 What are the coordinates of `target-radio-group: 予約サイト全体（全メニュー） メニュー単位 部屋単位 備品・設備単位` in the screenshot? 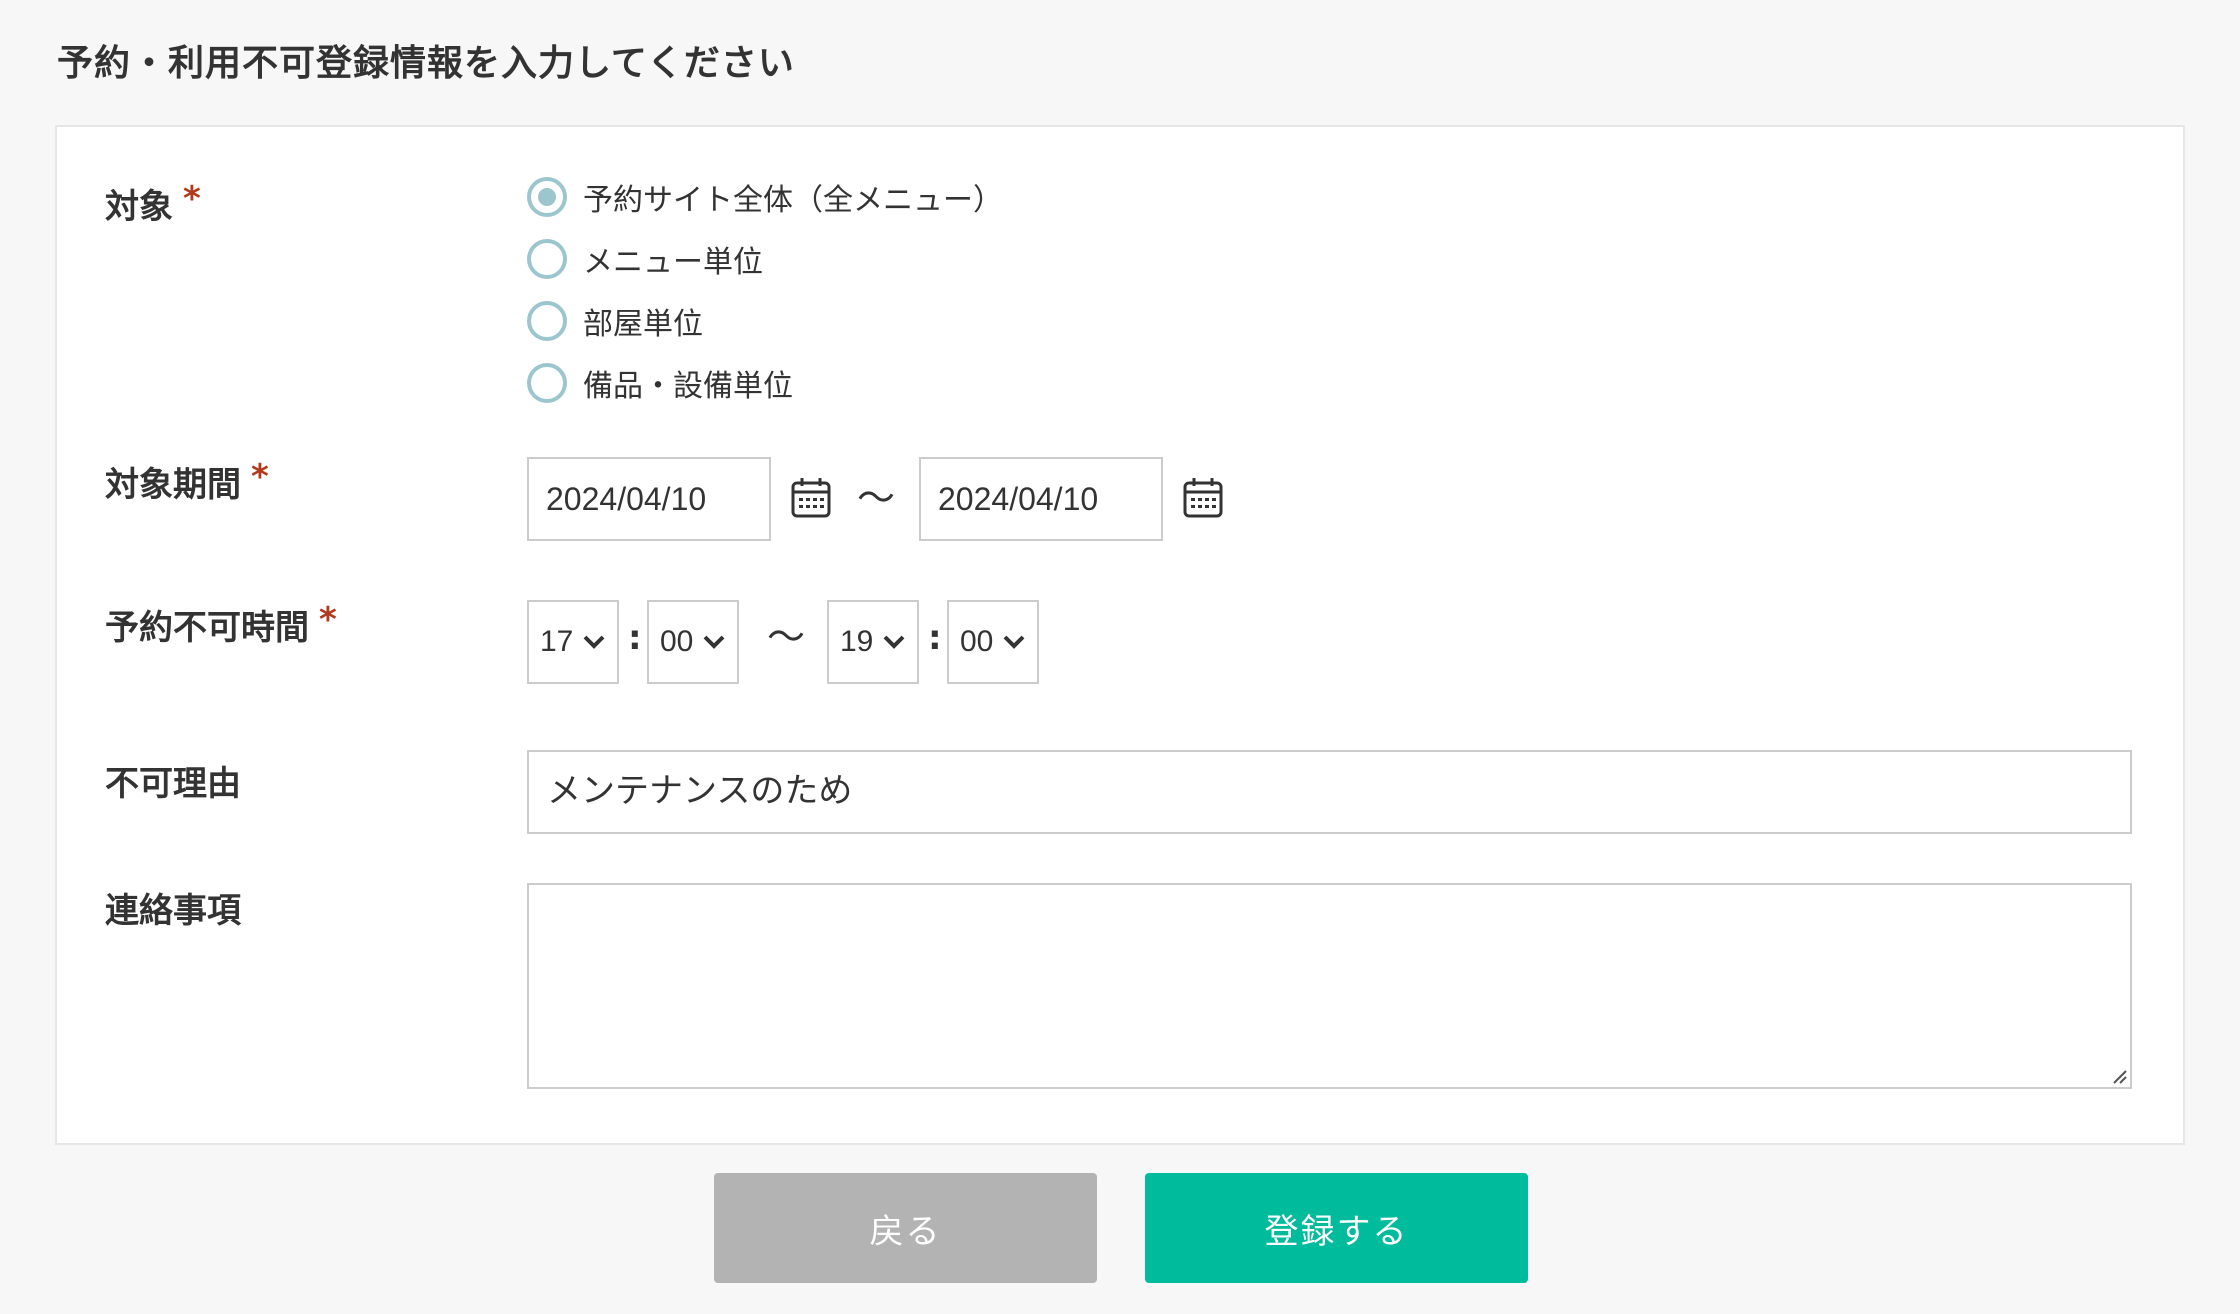 It's located at (765, 299).